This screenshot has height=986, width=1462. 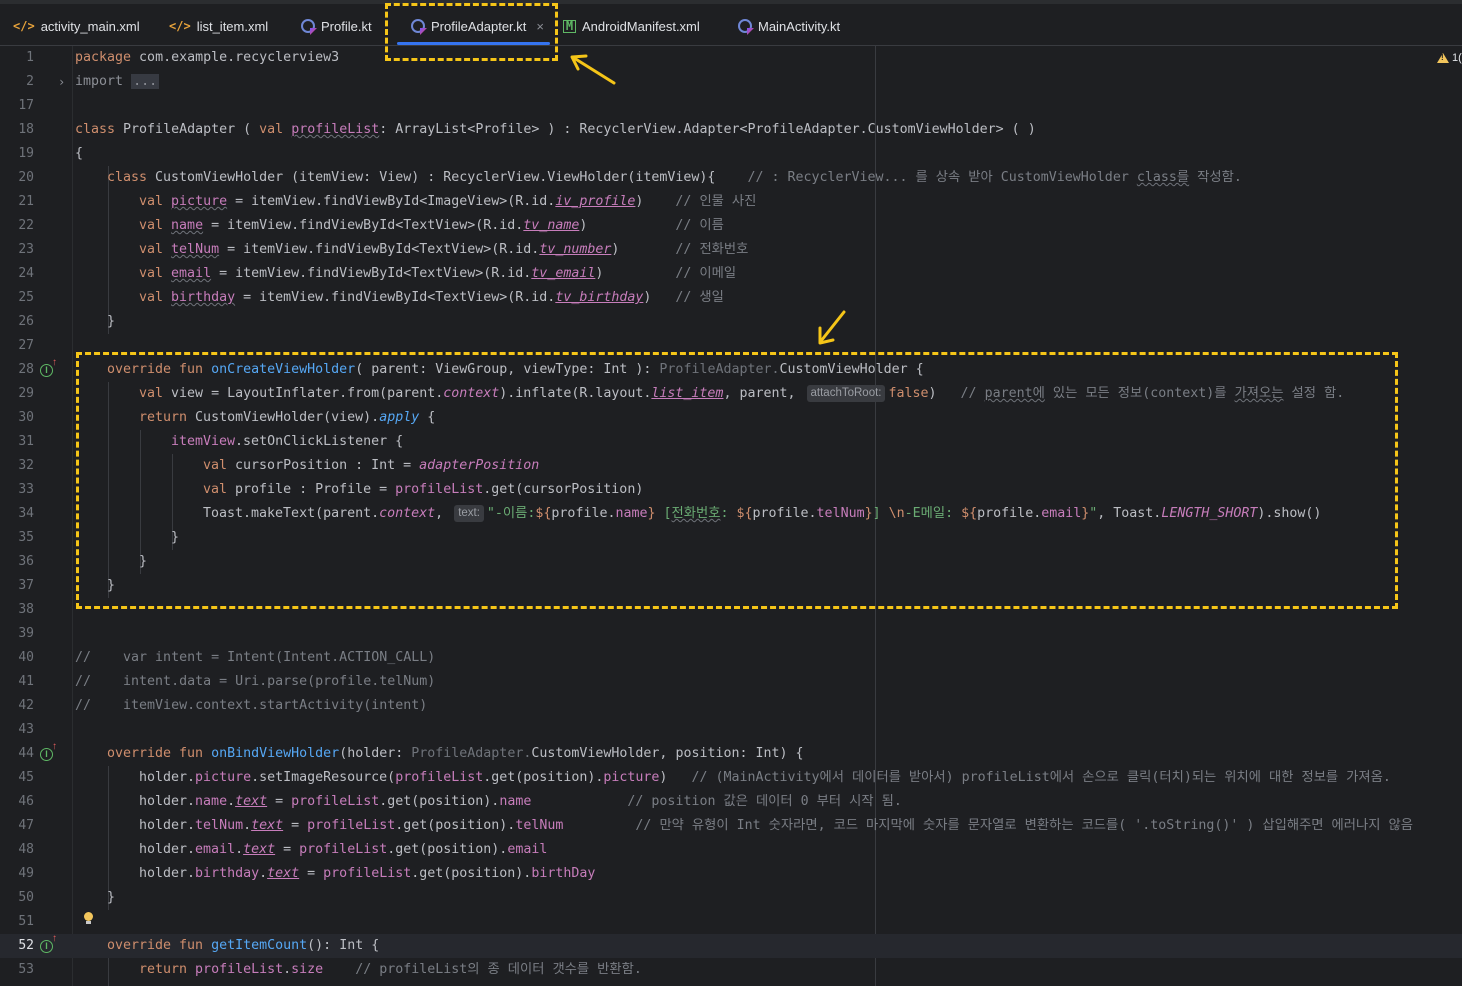 I want to click on line-number: 50, so click(x=26, y=897).